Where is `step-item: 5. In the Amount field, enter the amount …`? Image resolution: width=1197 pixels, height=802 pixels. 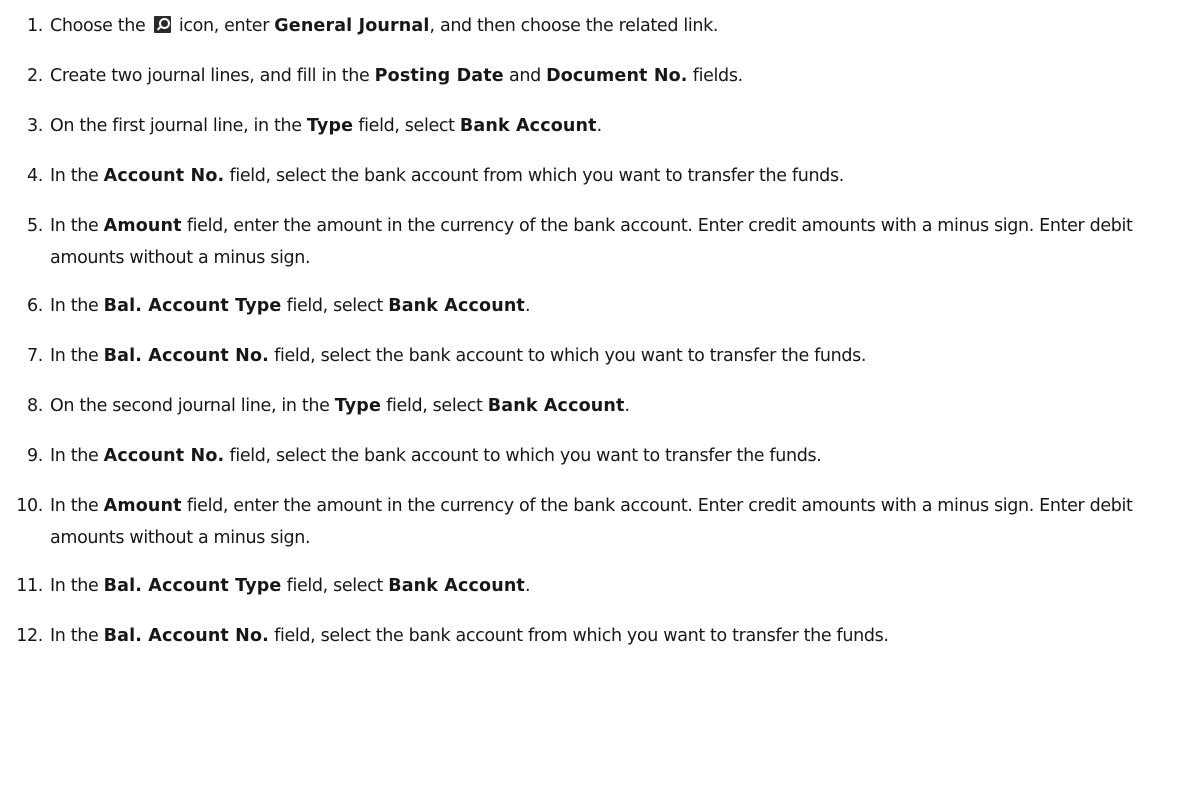 step-item: 5. In the Amount field, enter the amount … is located at coordinates (598, 242).